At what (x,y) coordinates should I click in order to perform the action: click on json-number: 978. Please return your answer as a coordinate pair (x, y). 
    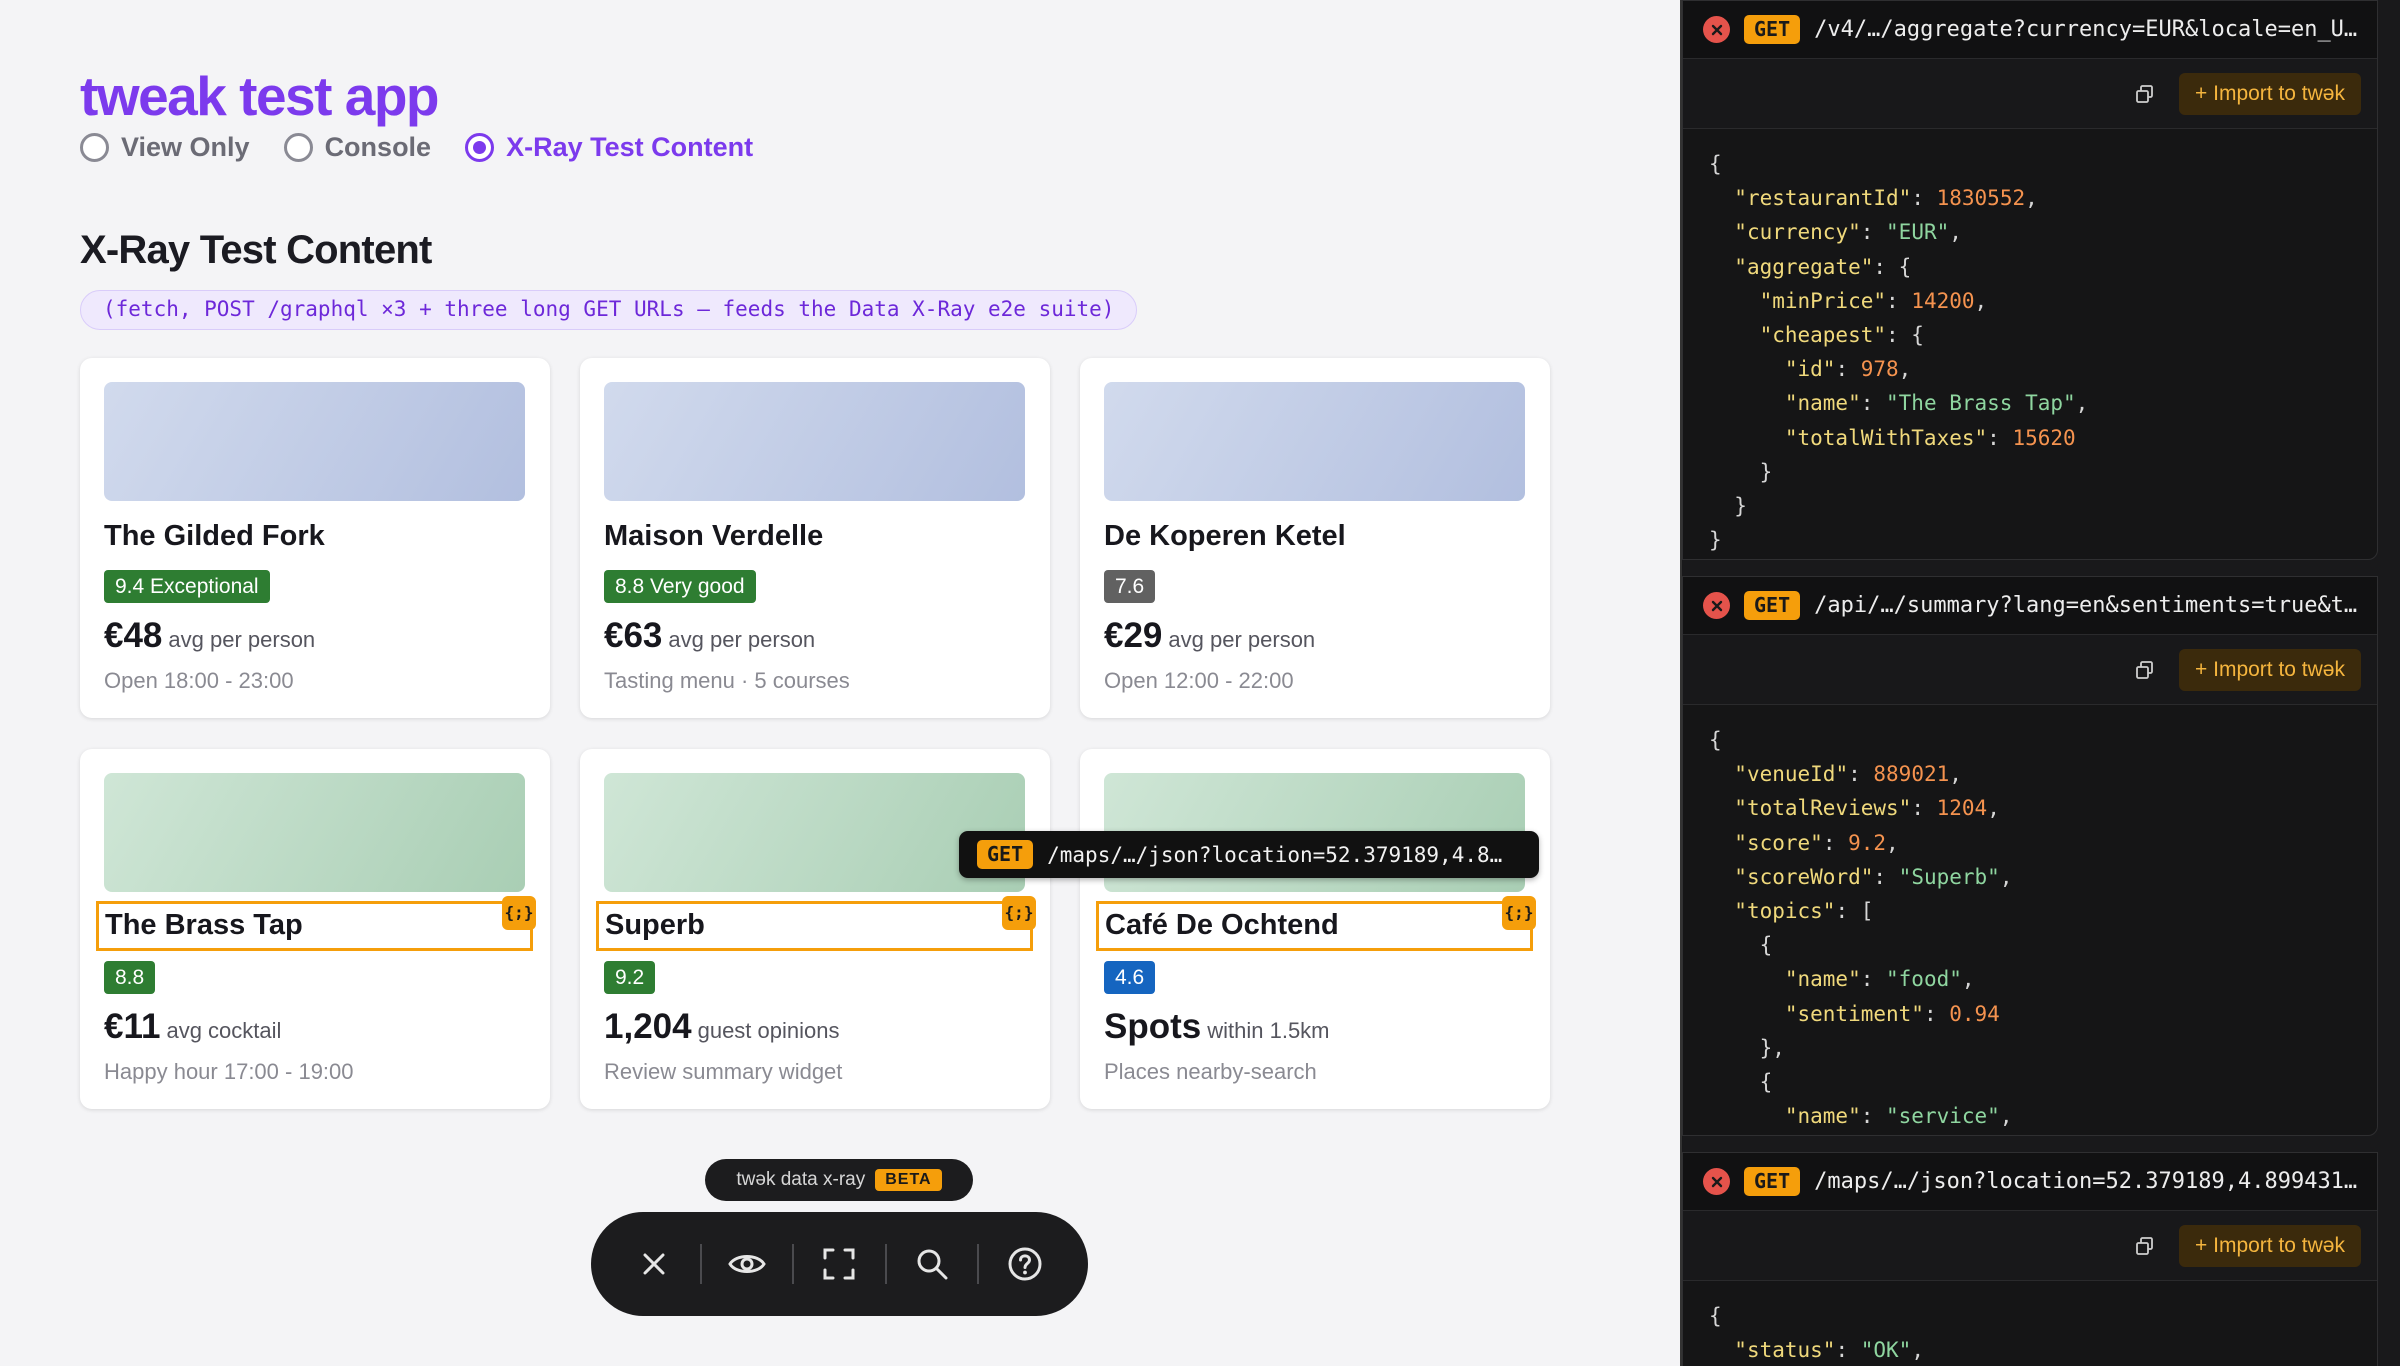
    Looking at the image, I should click on (1879, 369).